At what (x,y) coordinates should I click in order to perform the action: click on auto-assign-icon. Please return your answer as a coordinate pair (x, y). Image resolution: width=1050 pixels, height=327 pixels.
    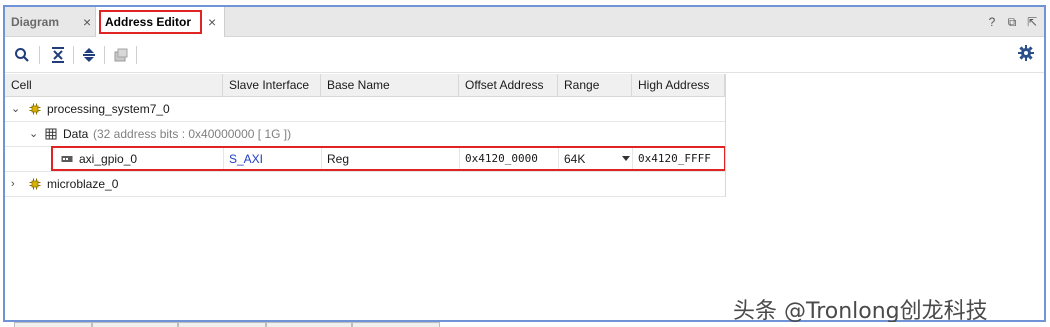
    Looking at the image, I should click on (121, 55).